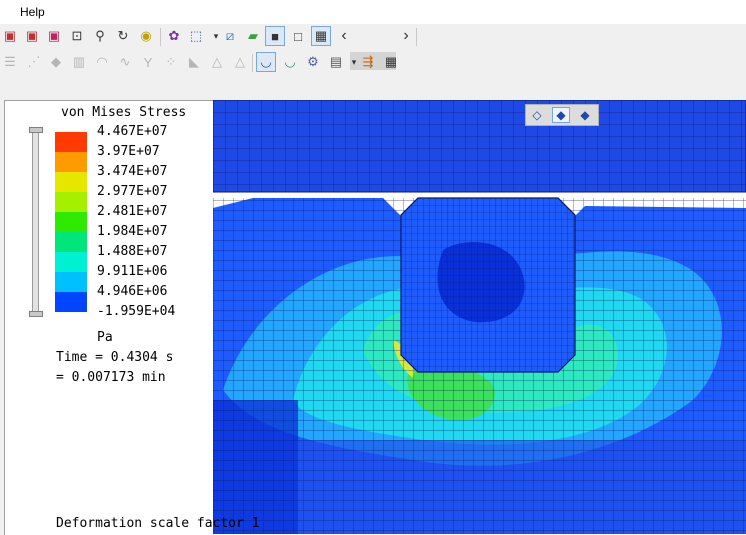 The image size is (746, 535). Describe the element at coordinates (313, 62) in the screenshot. I see `toolbox-icon: ⚙` at that location.